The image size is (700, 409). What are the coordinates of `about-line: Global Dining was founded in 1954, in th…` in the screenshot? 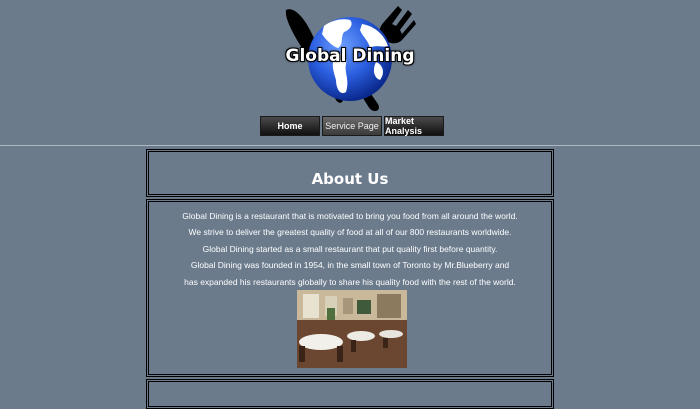 It's located at (350, 265).